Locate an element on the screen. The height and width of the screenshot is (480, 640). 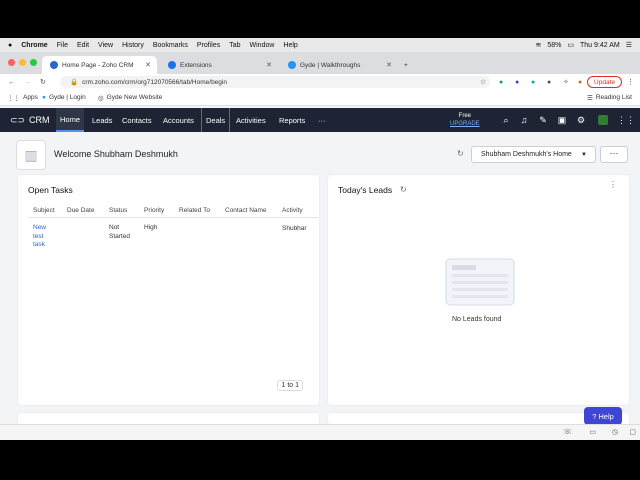
bookmark-label: Gyde | Login is located at coordinates (67, 97).